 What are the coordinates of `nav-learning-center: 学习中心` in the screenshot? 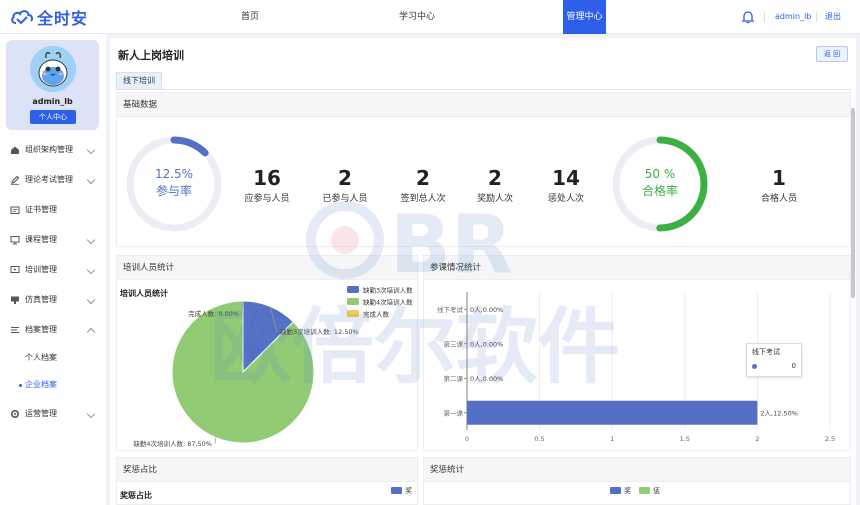 It's located at (417, 17).